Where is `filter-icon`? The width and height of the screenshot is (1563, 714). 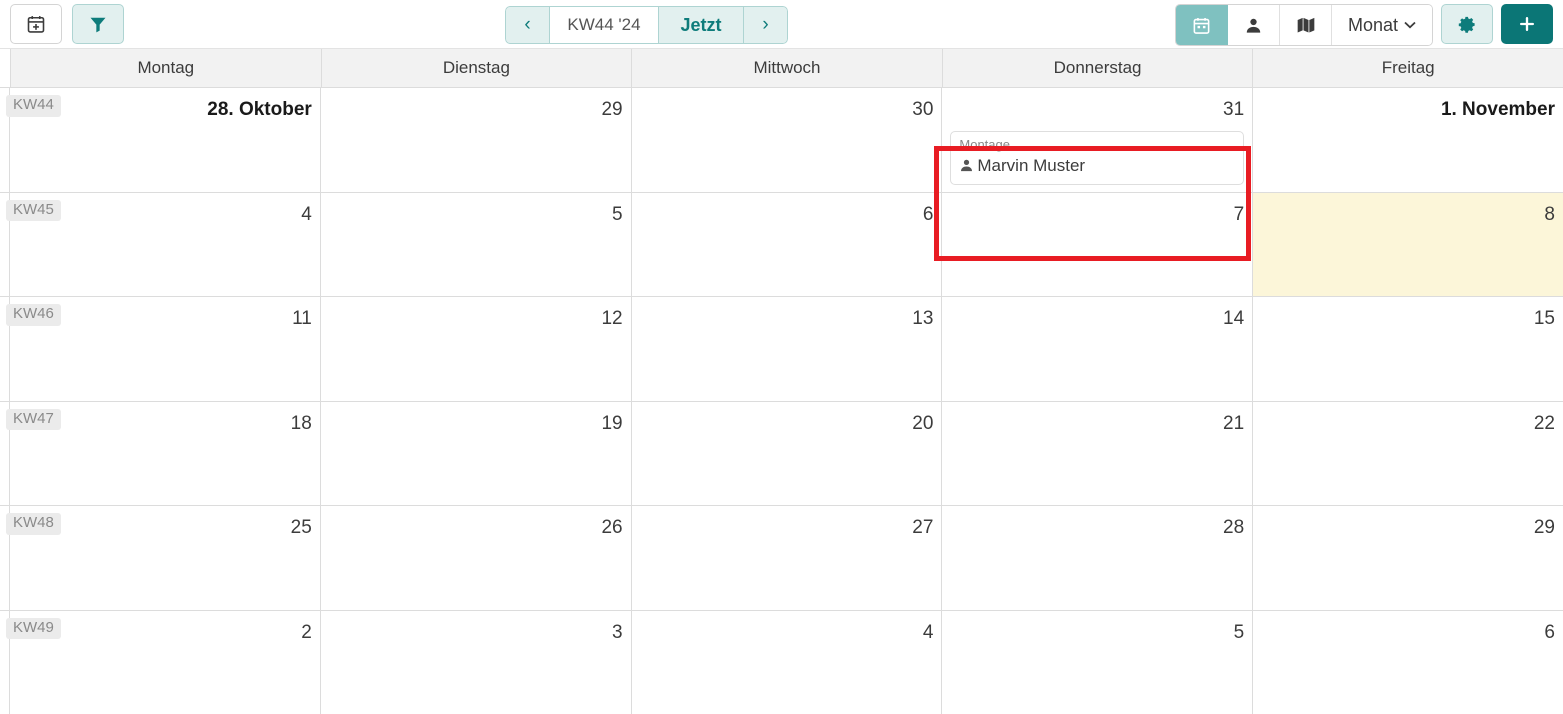 filter-icon is located at coordinates (98, 24).